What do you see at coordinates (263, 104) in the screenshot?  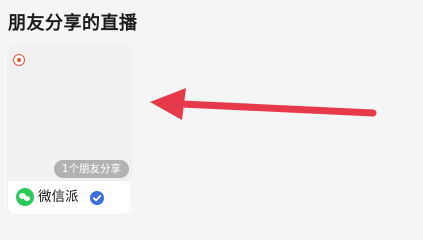 I see `arrow-annotation` at bounding box center [263, 104].